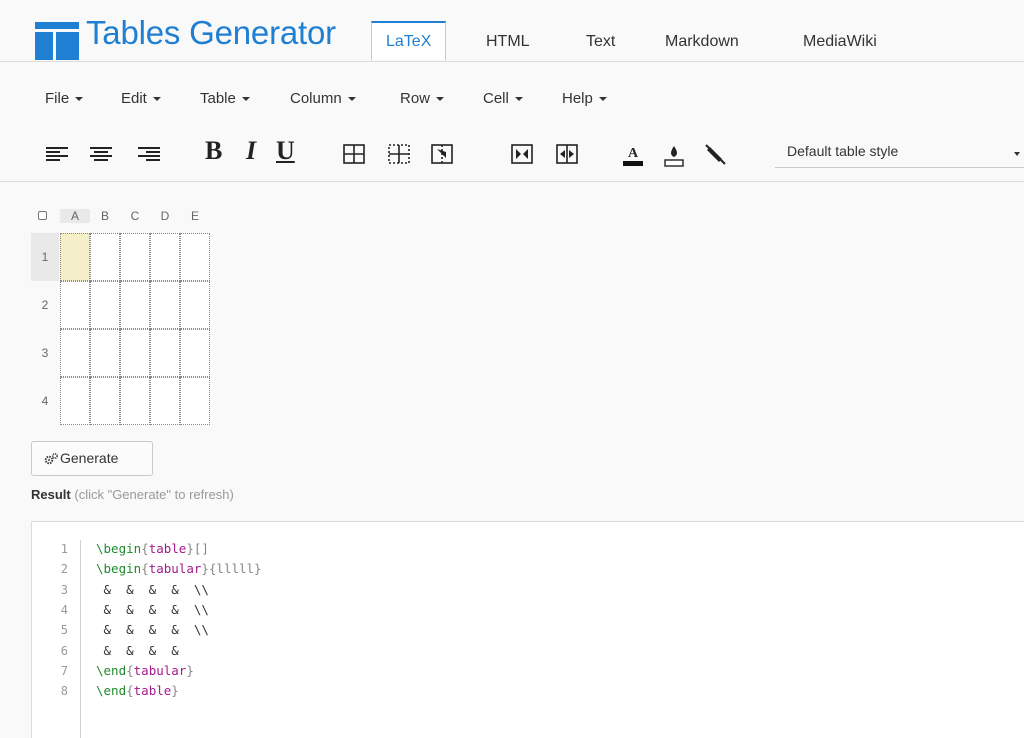 This screenshot has width=1024, height=738. I want to click on tab-text: Text, so click(600, 41).